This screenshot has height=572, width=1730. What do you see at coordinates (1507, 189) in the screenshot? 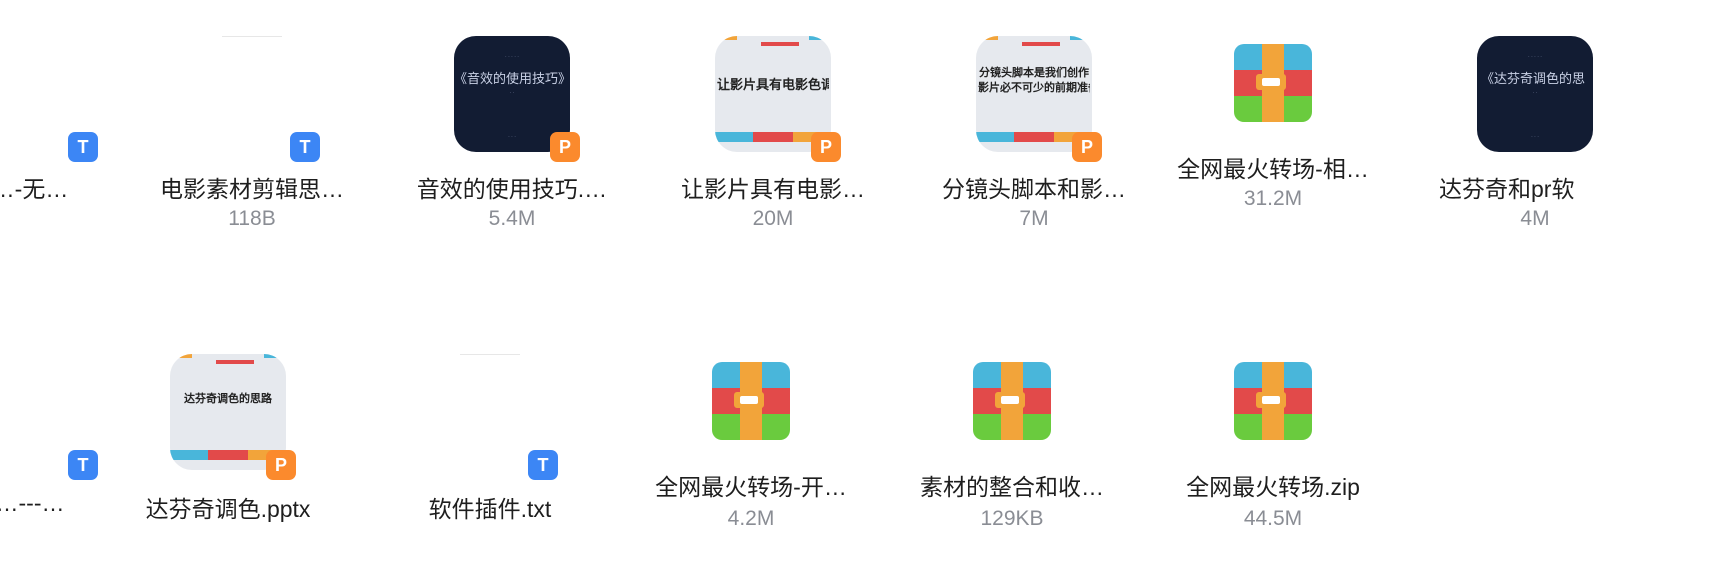
I see `file-name: 达芬奇和pr软` at bounding box center [1507, 189].